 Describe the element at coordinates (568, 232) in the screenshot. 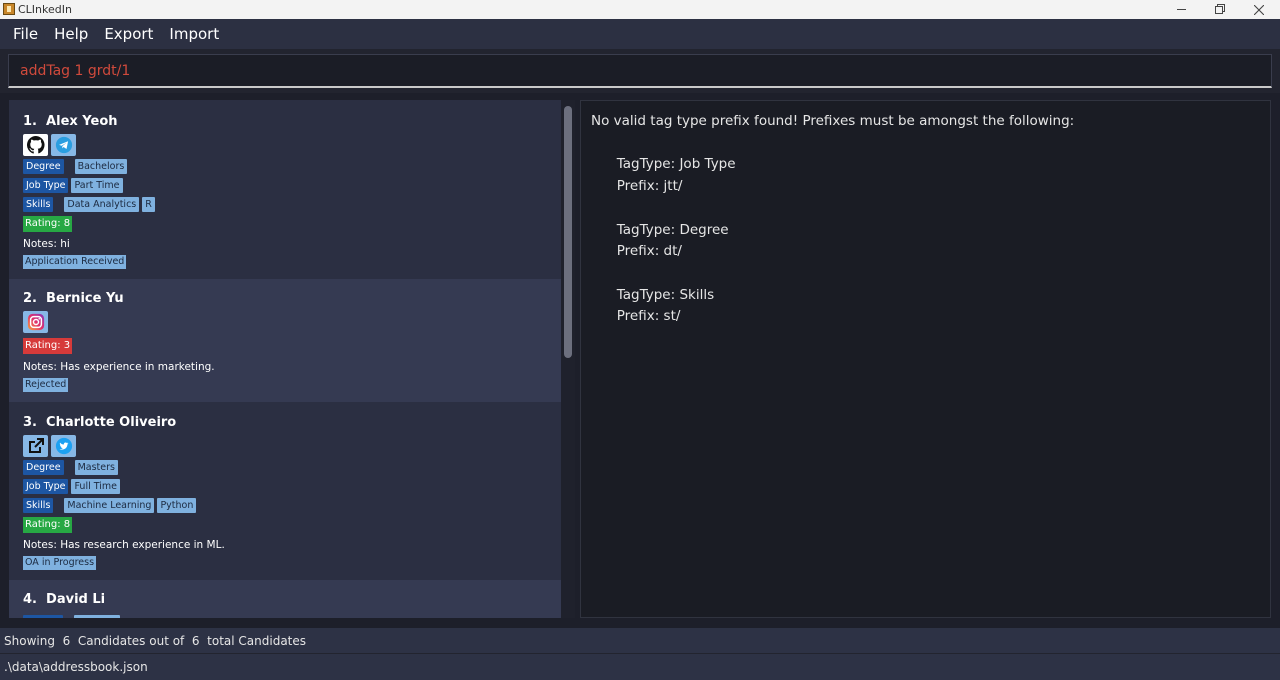

I see `scrollbar-thumb` at that location.